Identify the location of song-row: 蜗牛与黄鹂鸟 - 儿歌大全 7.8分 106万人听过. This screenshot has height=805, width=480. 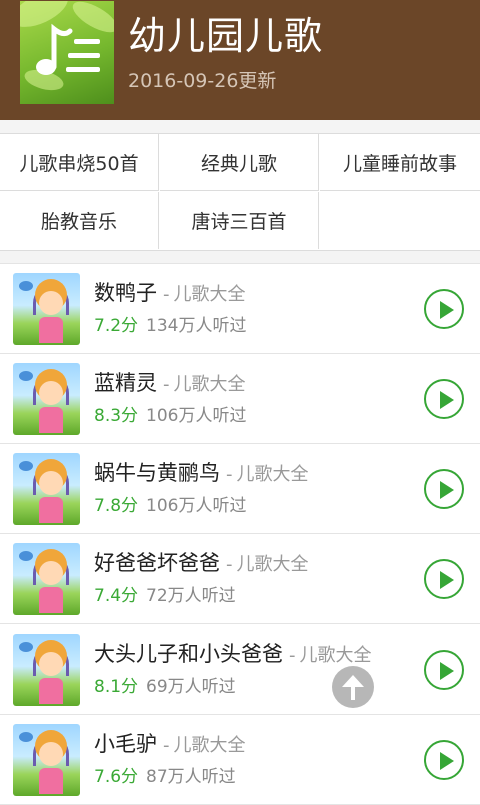
(240, 489).